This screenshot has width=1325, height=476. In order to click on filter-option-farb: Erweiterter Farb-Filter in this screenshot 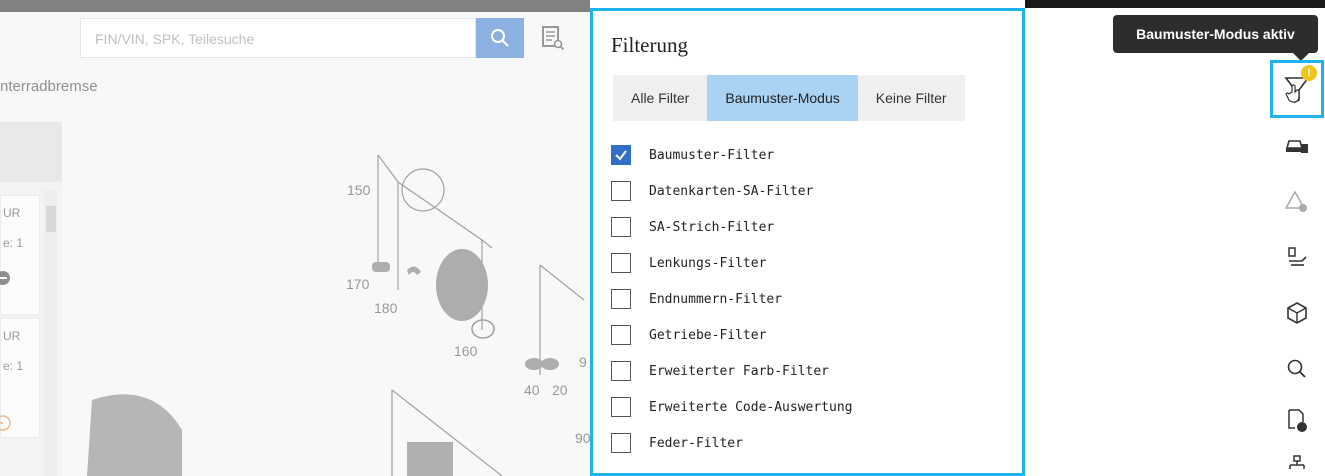, I will do `click(732, 371)`.